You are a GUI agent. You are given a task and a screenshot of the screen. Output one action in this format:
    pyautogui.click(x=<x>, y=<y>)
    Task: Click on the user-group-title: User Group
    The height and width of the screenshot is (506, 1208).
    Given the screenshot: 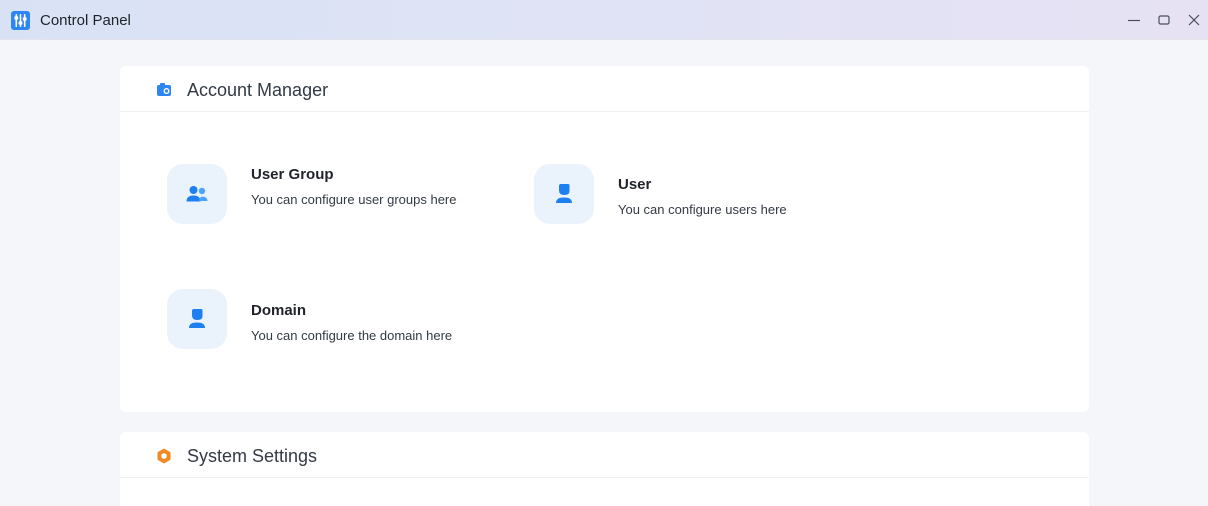 What is the action you would take?
    pyautogui.click(x=292, y=174)
    